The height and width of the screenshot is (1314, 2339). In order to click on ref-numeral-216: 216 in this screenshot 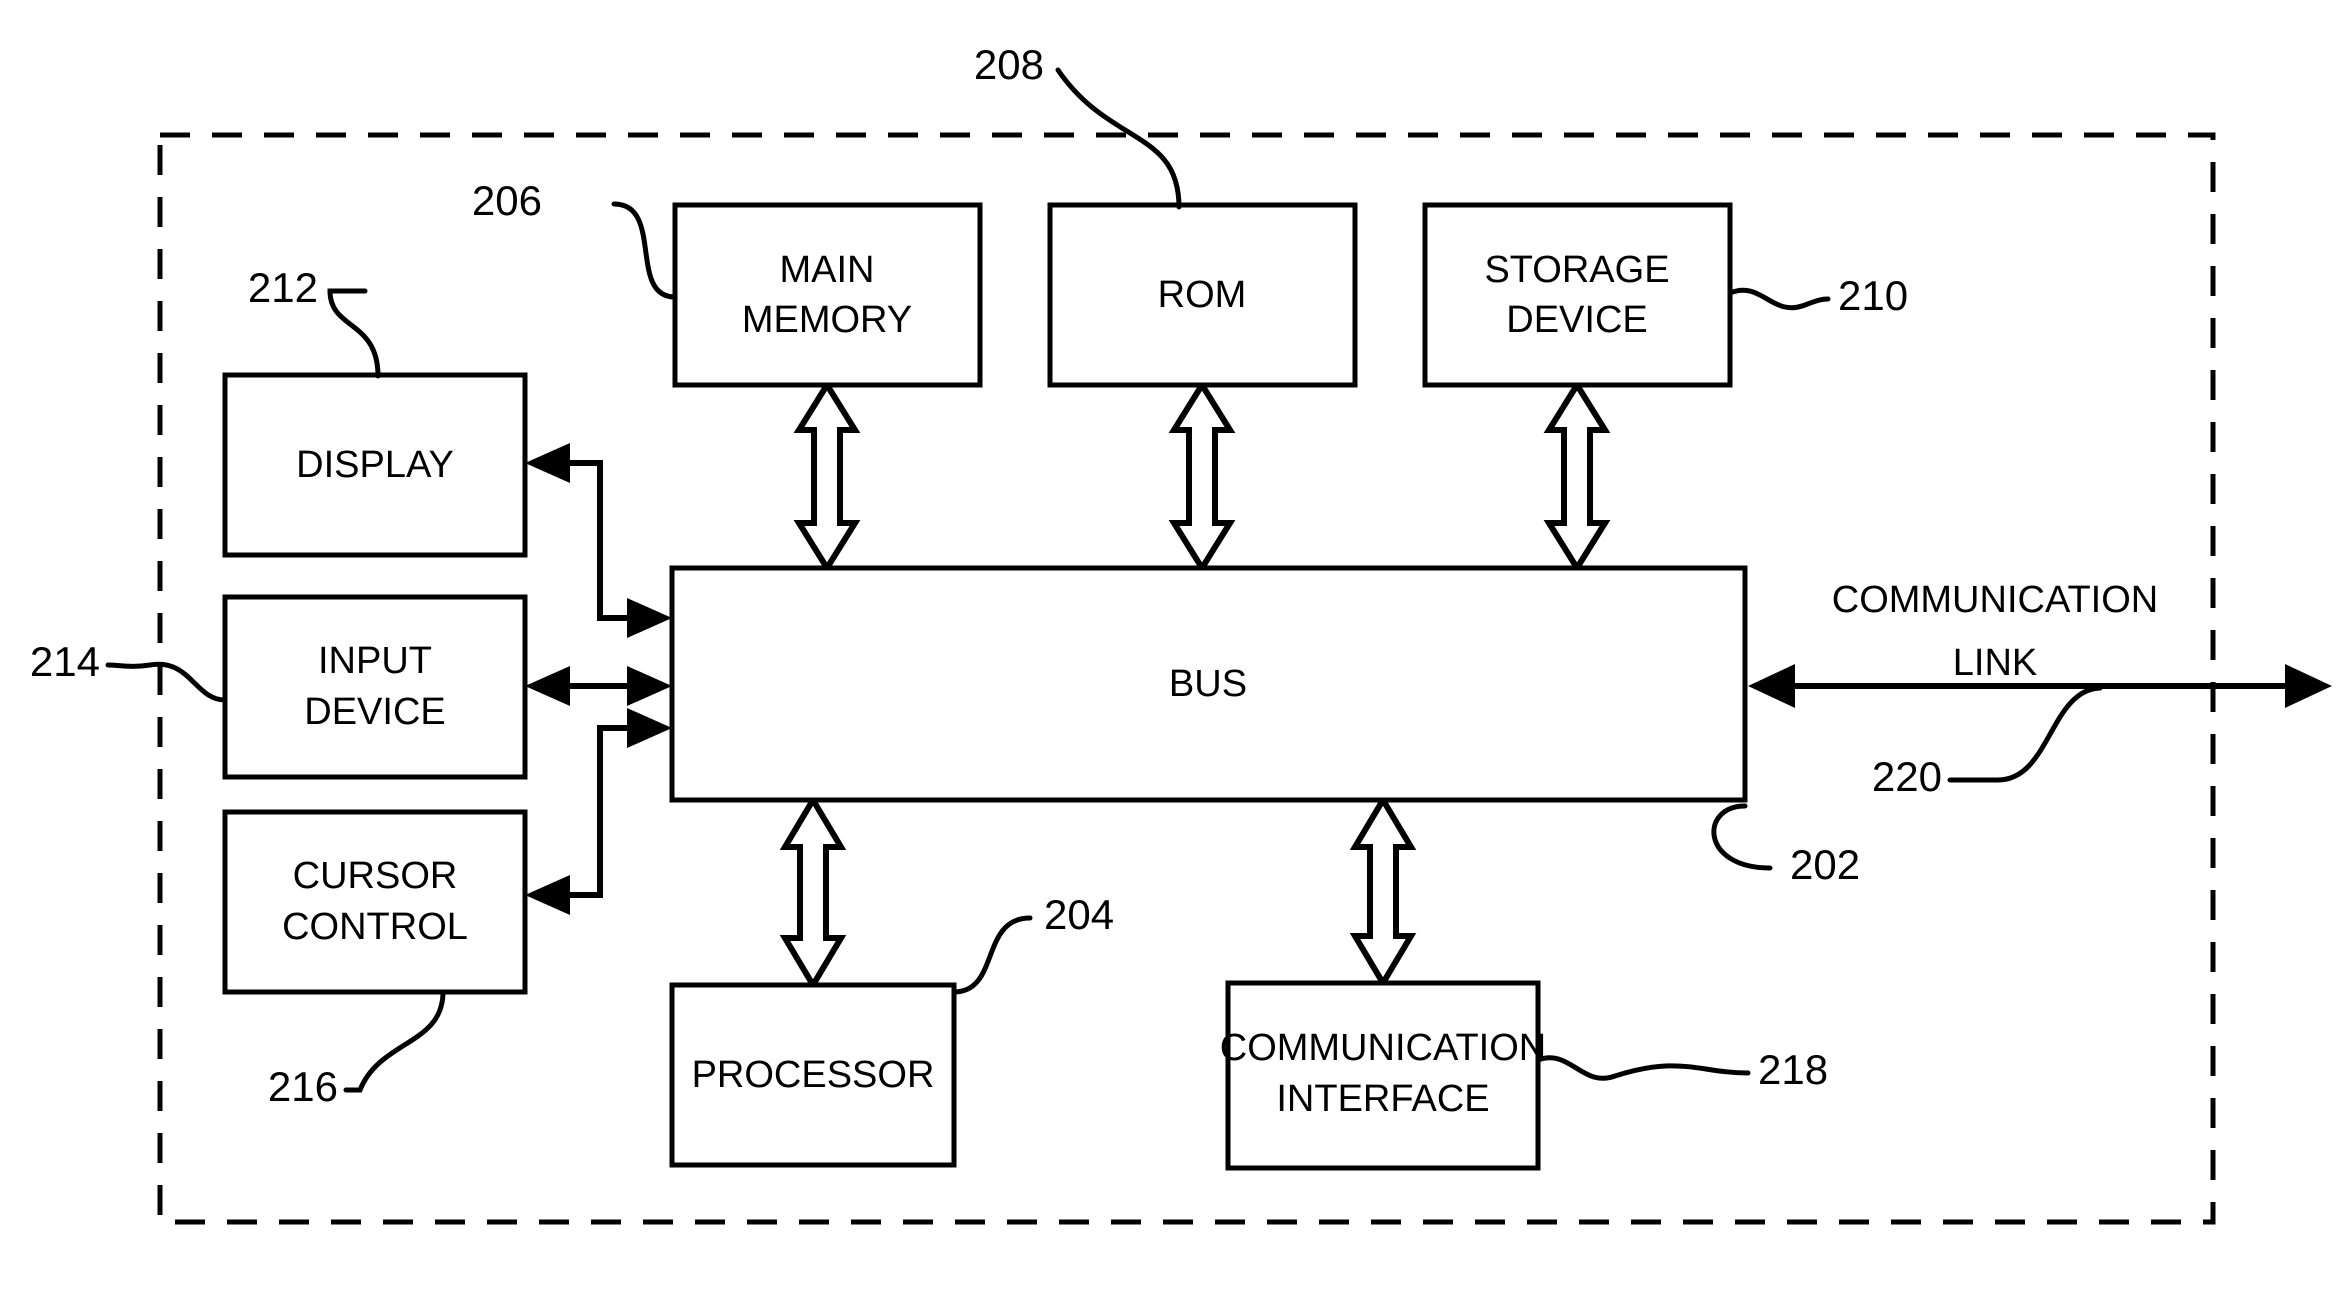, I will do `click(303, 1086)`.